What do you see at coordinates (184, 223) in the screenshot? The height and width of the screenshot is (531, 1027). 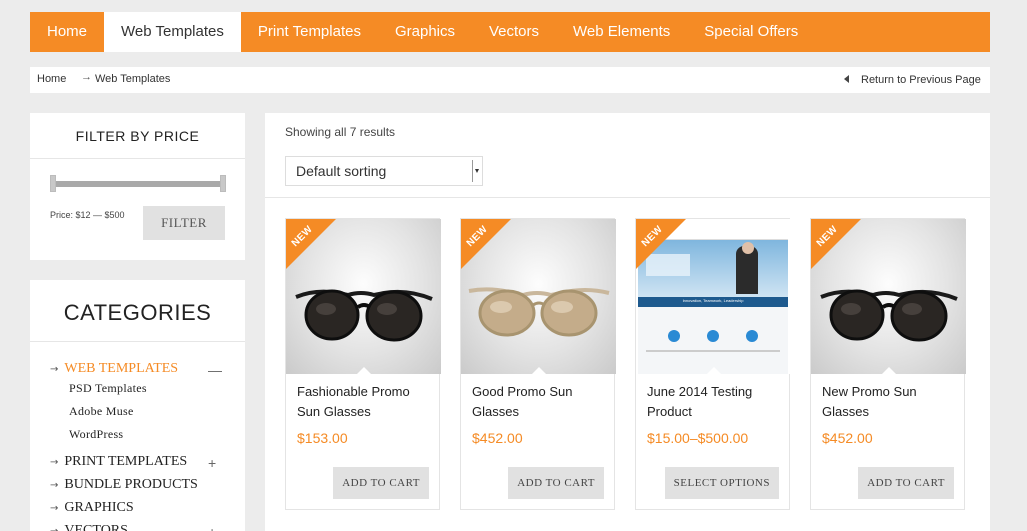 I see `filter-button: FILTER` at bounding box center [184, 223].